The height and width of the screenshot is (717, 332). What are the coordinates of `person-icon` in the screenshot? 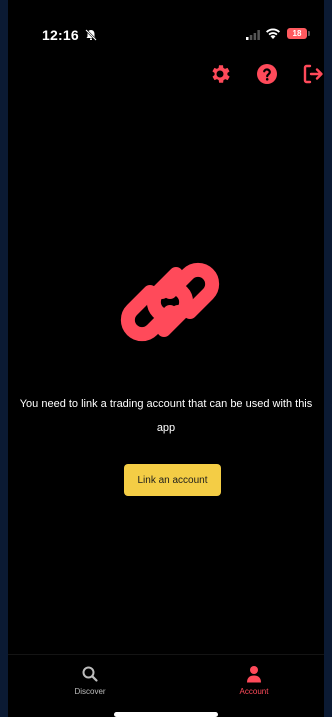 It's located at (254, 674).